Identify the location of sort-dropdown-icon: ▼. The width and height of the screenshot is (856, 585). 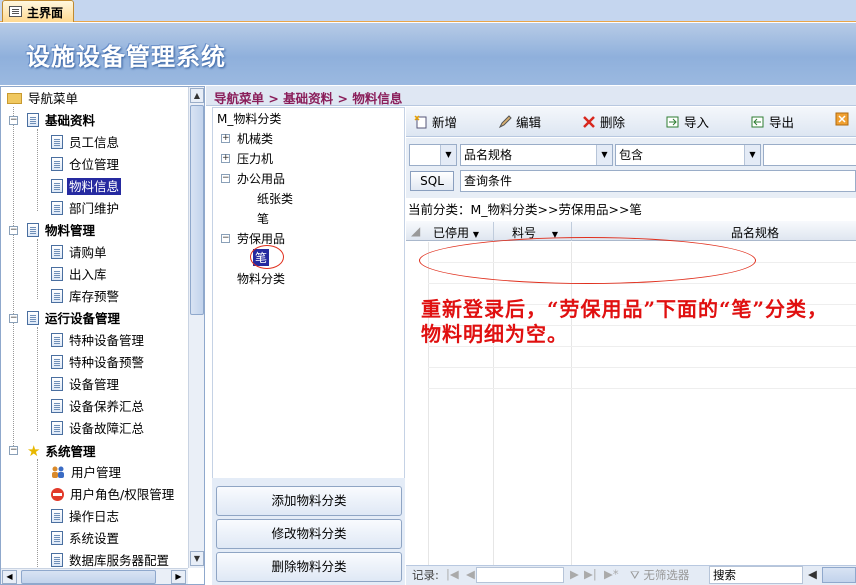
(475, 234).